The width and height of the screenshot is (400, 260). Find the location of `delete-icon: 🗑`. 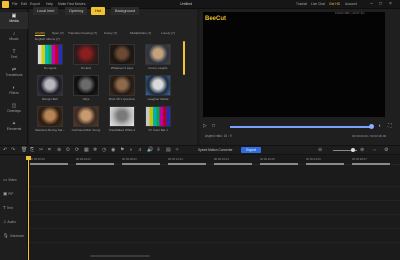

delete-icon: 🗑 is located at coordinates (24, 150).